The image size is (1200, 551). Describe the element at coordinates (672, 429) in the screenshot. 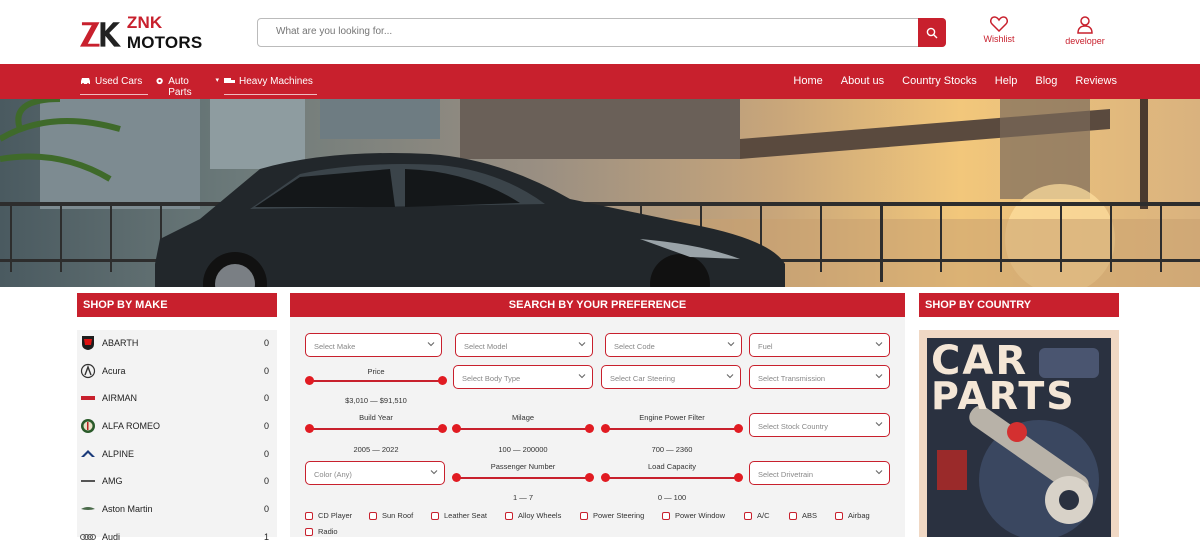

I see `engine-power-slider` at that location.